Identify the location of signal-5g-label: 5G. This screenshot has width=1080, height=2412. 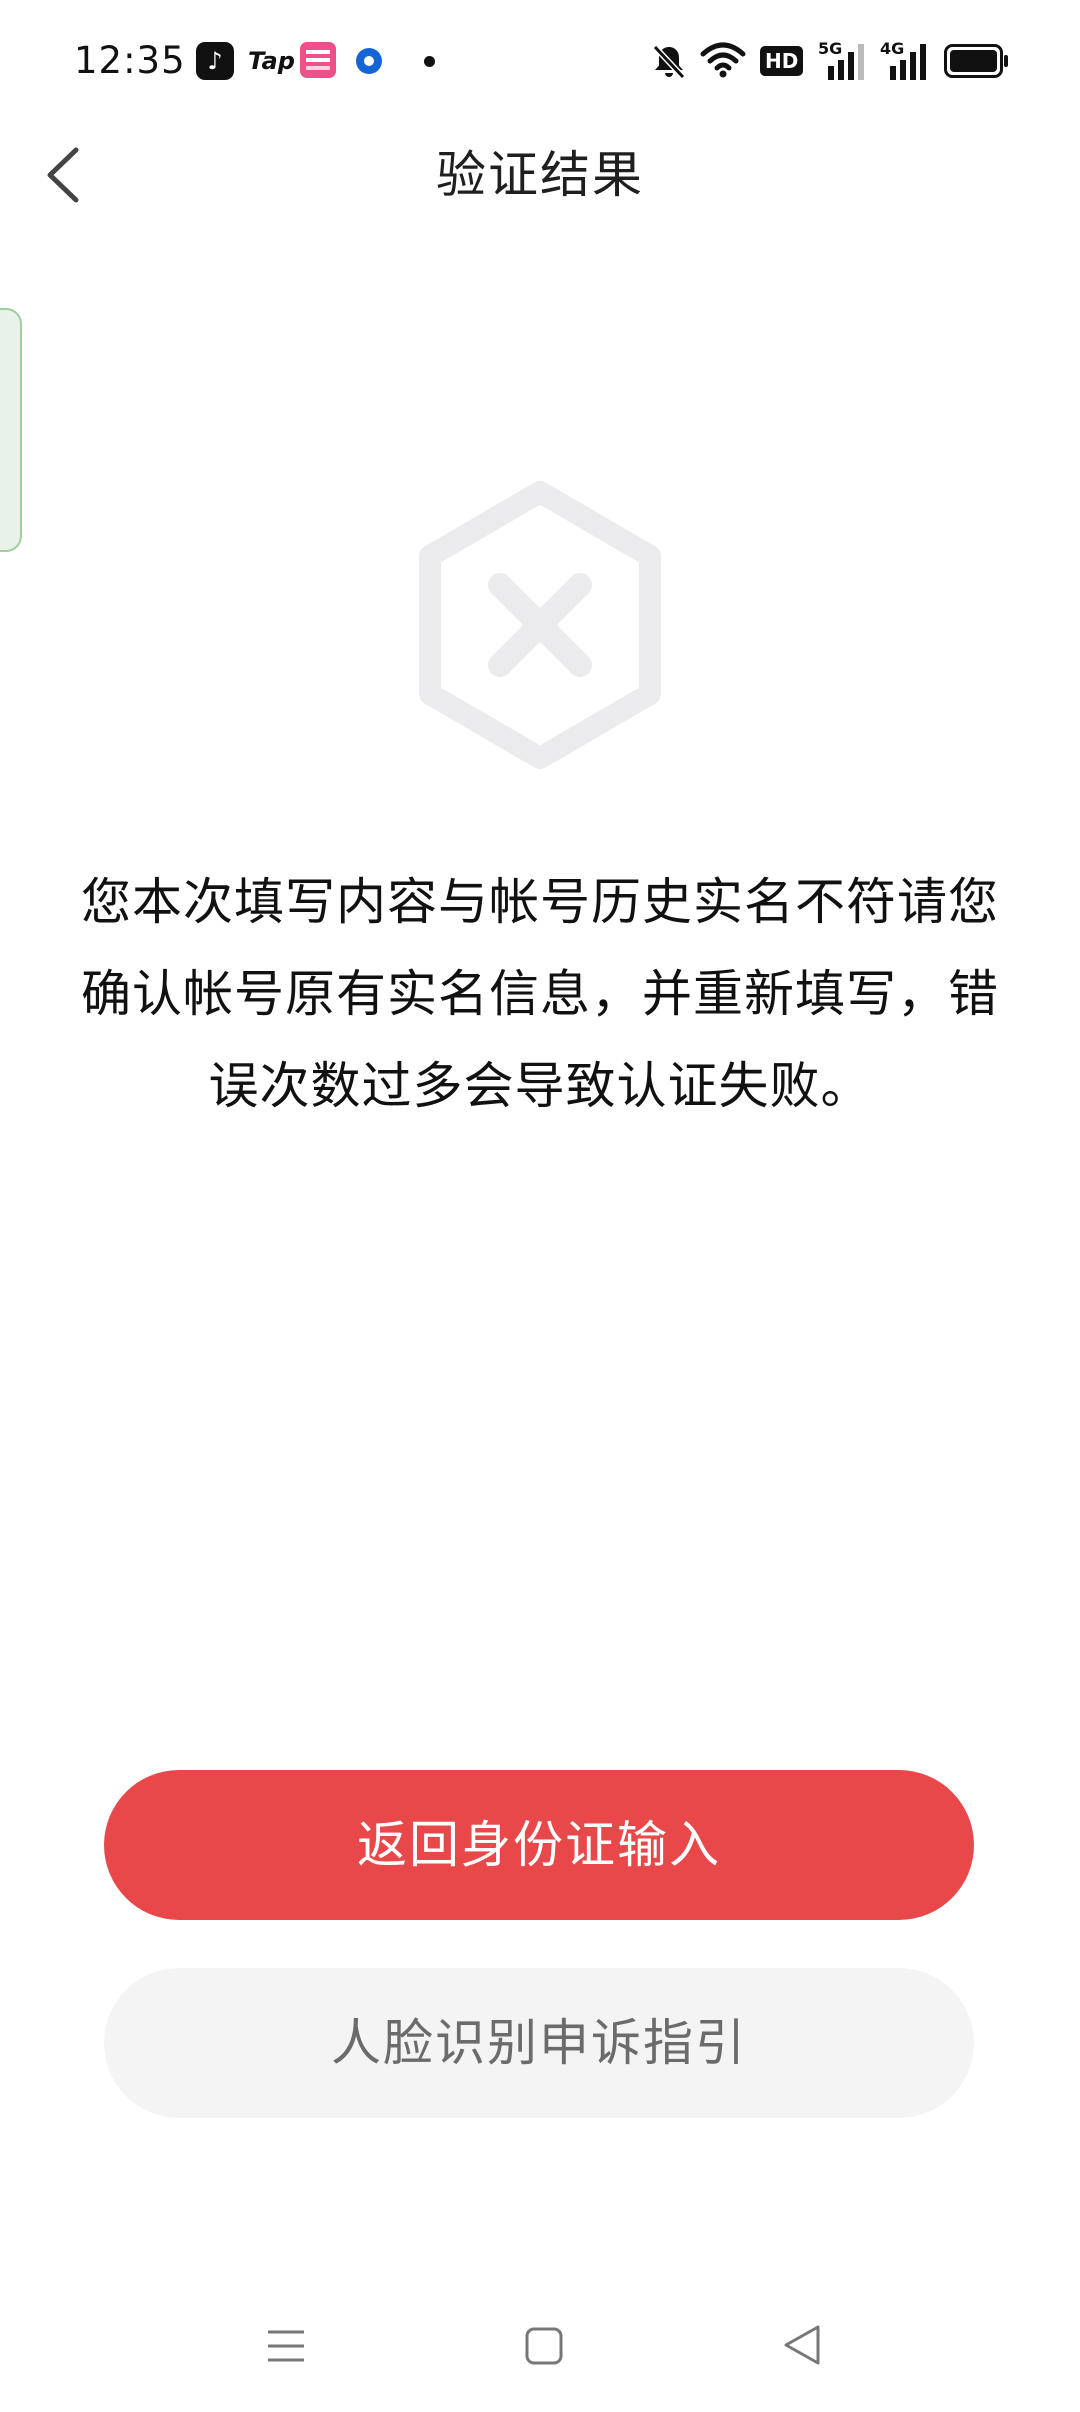
(830, 48).